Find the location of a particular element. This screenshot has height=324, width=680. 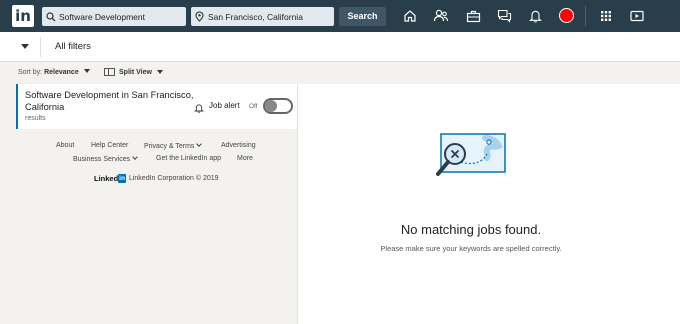

global-nav: in Search is located at coordinates (340, 16).